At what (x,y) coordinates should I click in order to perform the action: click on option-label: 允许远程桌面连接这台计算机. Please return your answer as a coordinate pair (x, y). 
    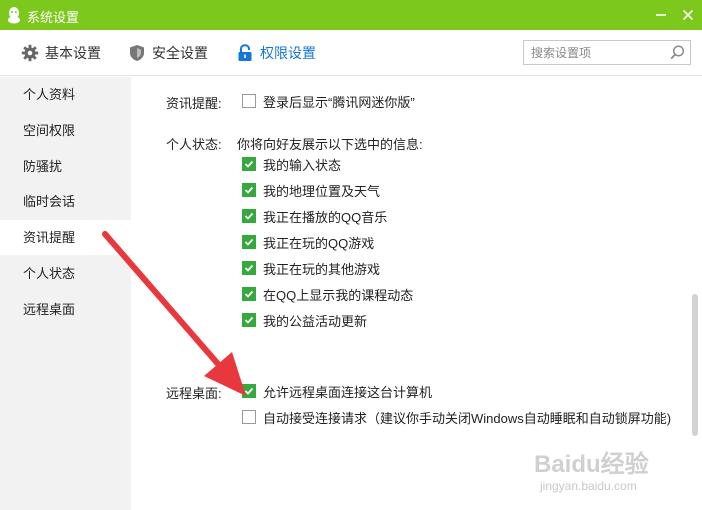
    Looking at the image, I should click on (348, 392).